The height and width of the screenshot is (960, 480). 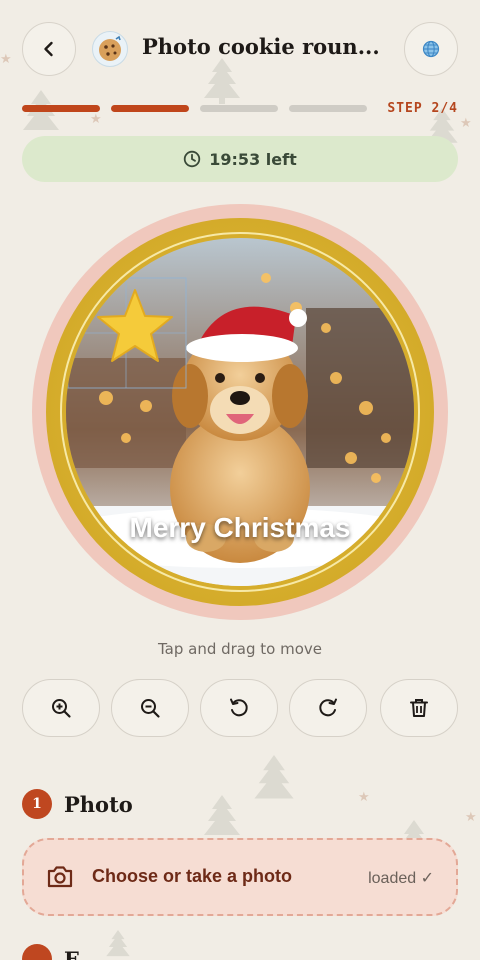 I want to click on drag-hint: Tap and drag to move, so click(x=240, y=649).